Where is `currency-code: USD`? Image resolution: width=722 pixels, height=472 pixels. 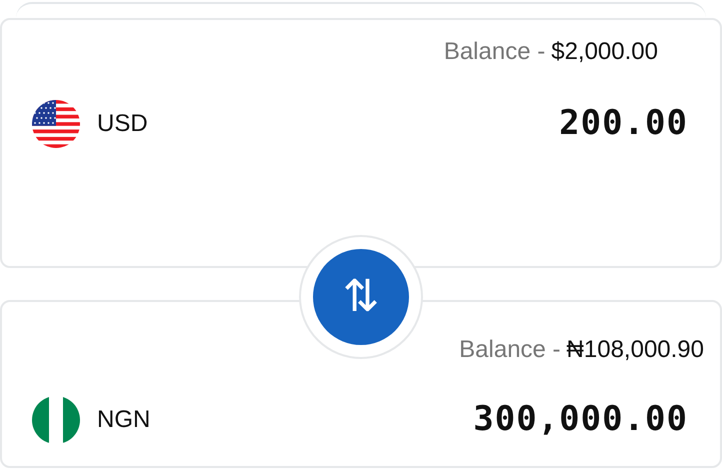
currency-code: USD is located at coordinates (122, 123).